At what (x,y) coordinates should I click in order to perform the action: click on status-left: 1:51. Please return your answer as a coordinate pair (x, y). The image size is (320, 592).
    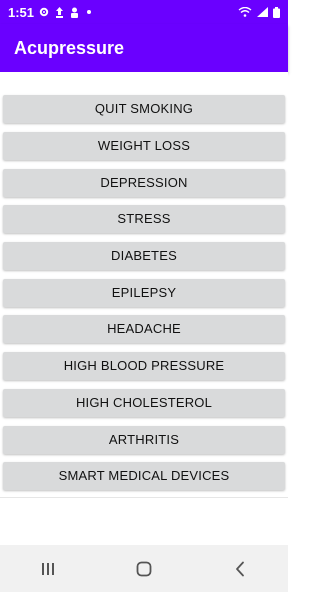
    Looking at the image, I should click on (51, 12).